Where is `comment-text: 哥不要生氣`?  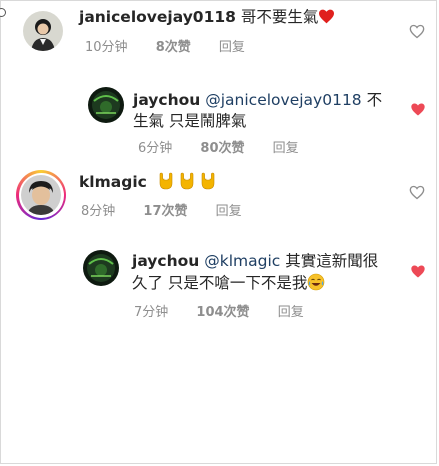 comment-text: 哥不要生氣 is located at coordinates (279, 17).